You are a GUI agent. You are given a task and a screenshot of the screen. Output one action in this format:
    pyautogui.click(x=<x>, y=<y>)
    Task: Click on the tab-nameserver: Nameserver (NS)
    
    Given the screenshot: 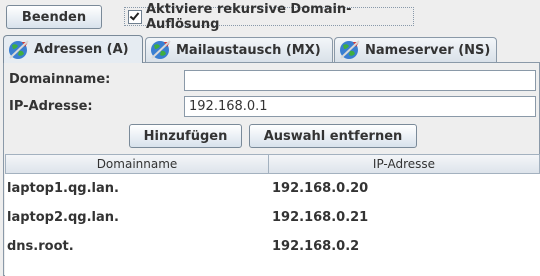 What is the action you would take?
    pyautogui.click(x=415, y=49)
    